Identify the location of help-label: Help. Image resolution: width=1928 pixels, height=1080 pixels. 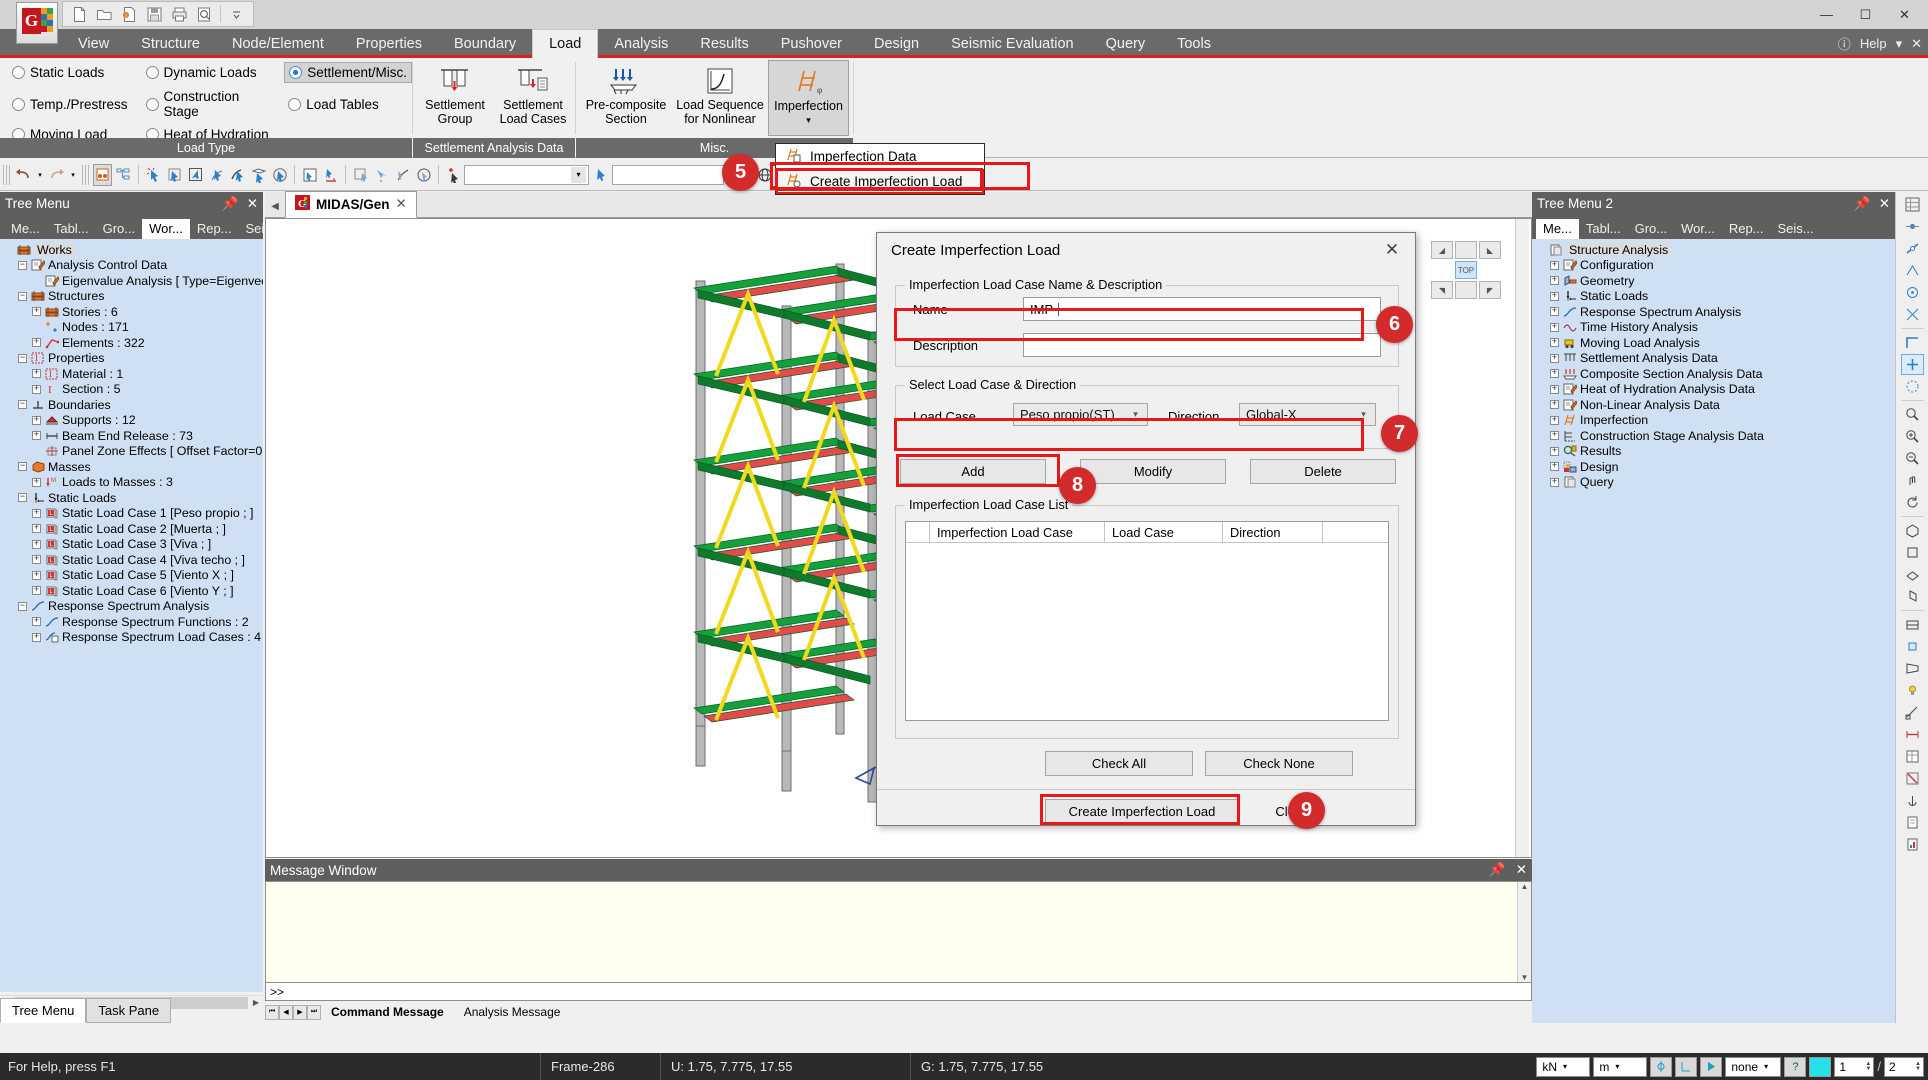
(1873, 43).